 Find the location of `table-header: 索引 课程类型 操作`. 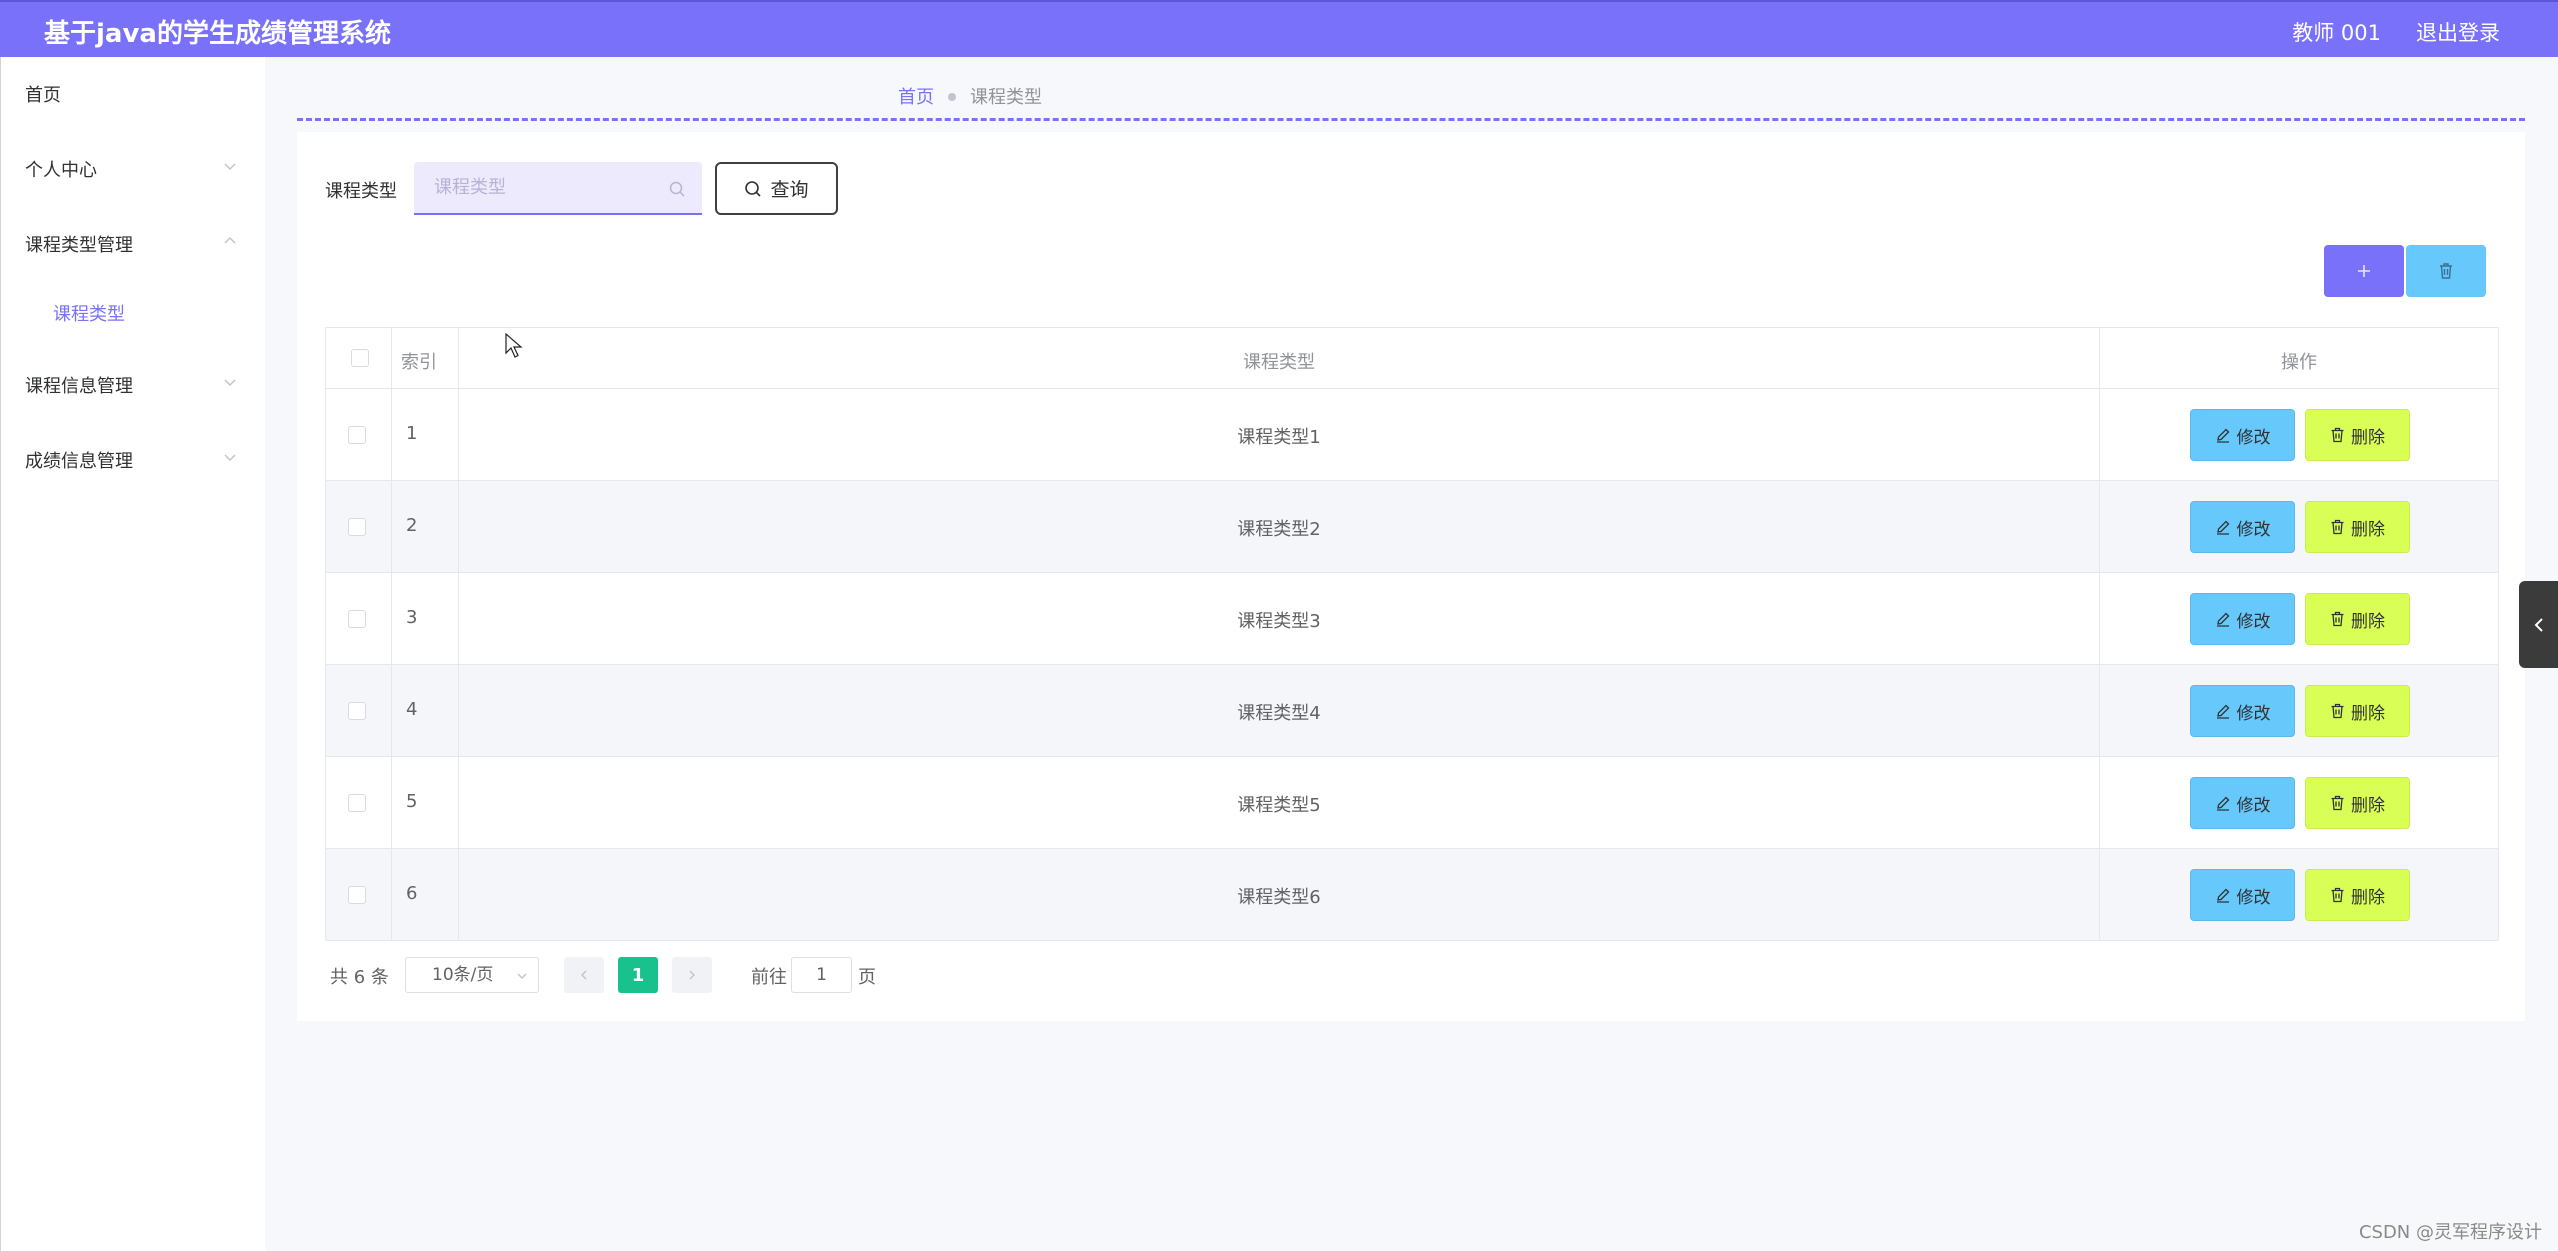

table-header: 索引 课程类型 操作 is located at coordinates (1412, 358).